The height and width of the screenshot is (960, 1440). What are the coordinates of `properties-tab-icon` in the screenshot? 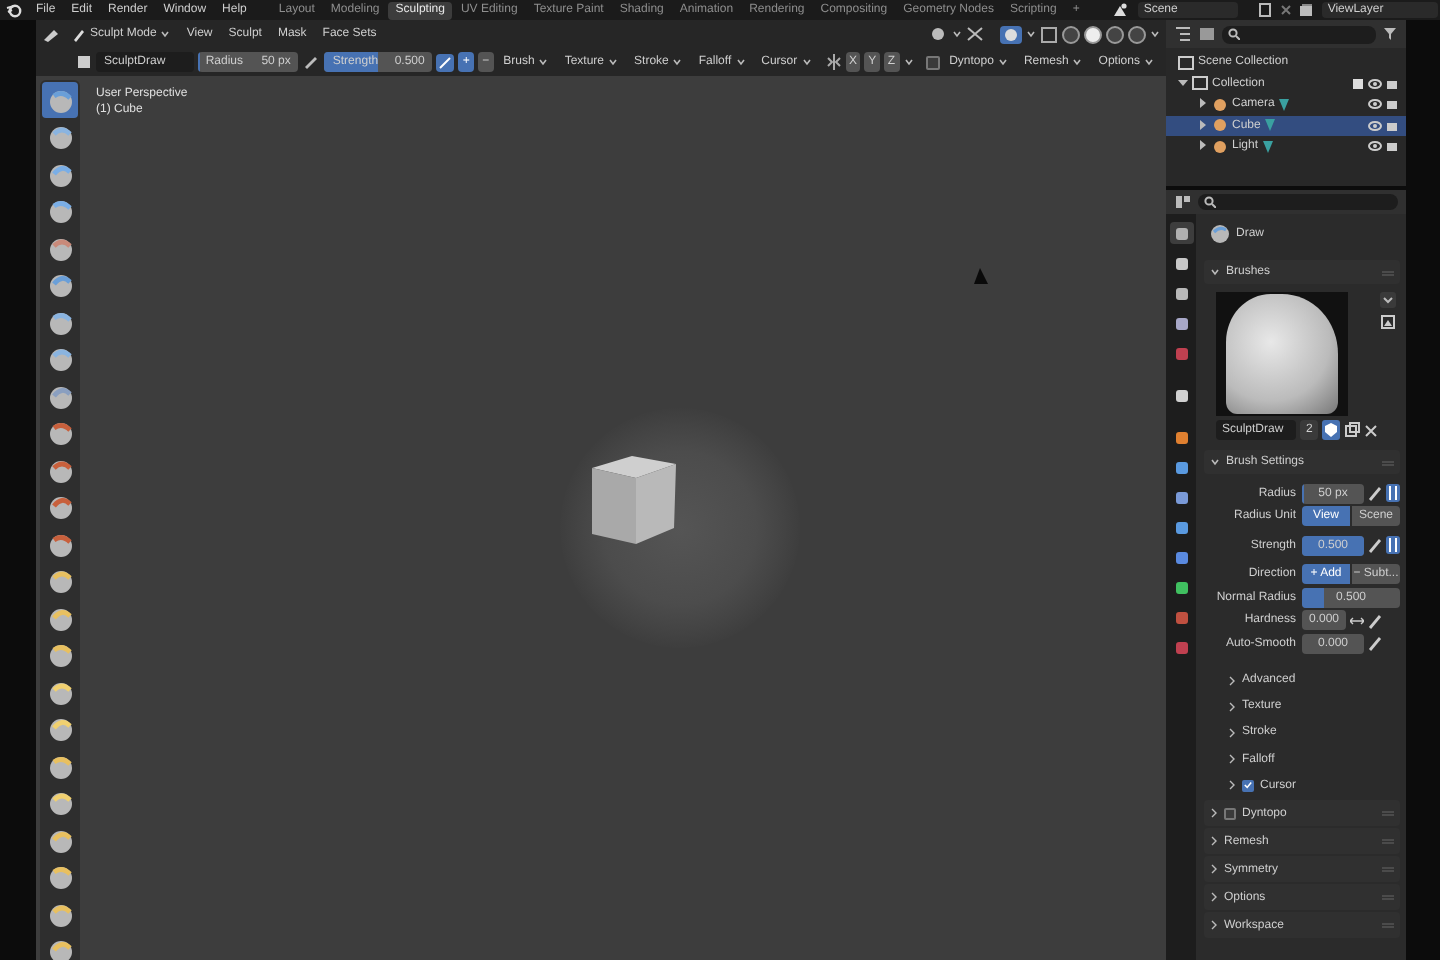 It's located at (1181, 395).